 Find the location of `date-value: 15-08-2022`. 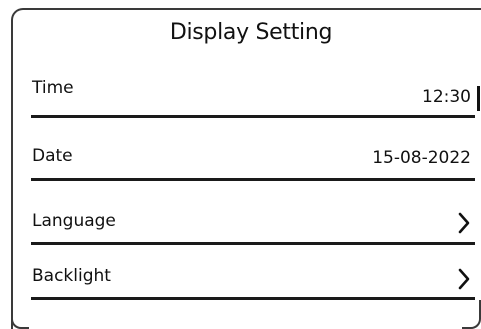

date-value: 15-08-2022 is located at coordinates (421, 158).